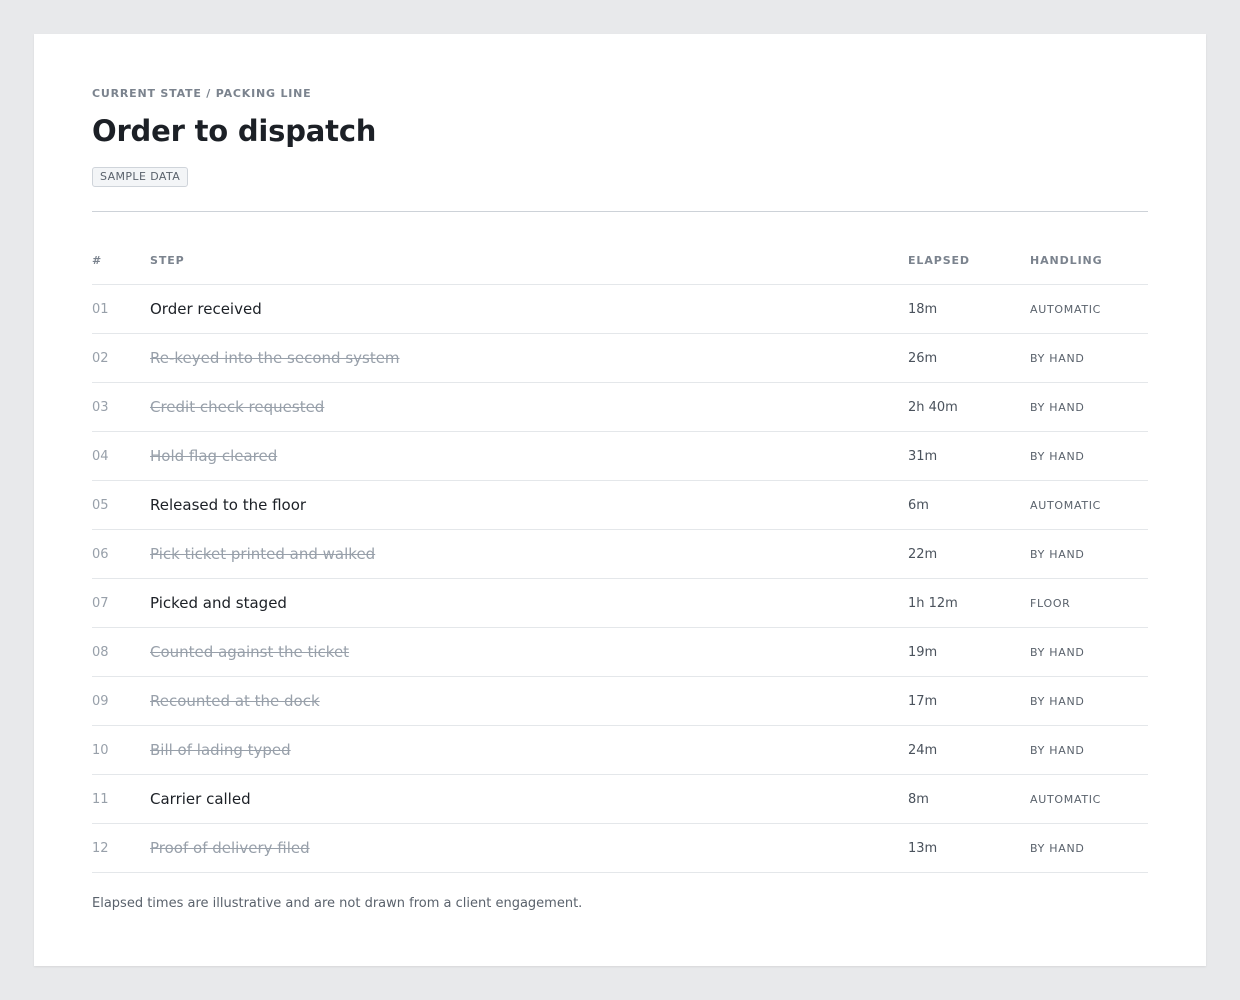 Image resolution: width=1240 pixels, height=1000 pixels. Describe the element at coordinates (121, 652) in the screenshot. I see `step-number: 08` at that location.